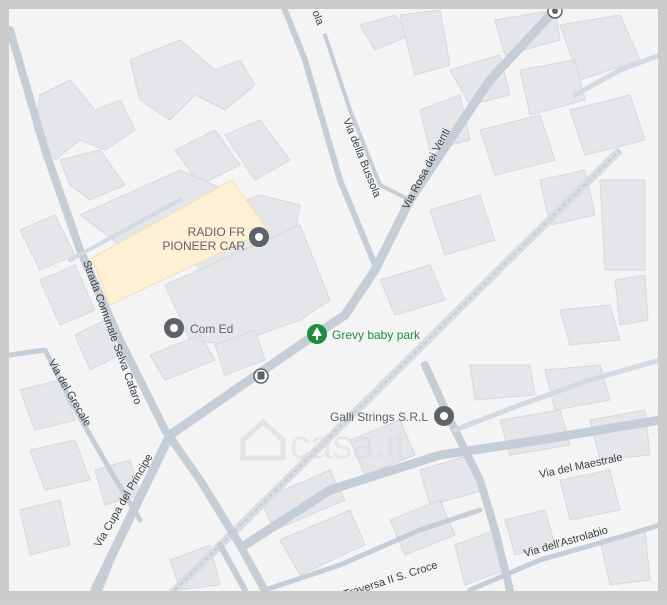  I want to click on poi-label: RADIO FR, so click(217, 232).